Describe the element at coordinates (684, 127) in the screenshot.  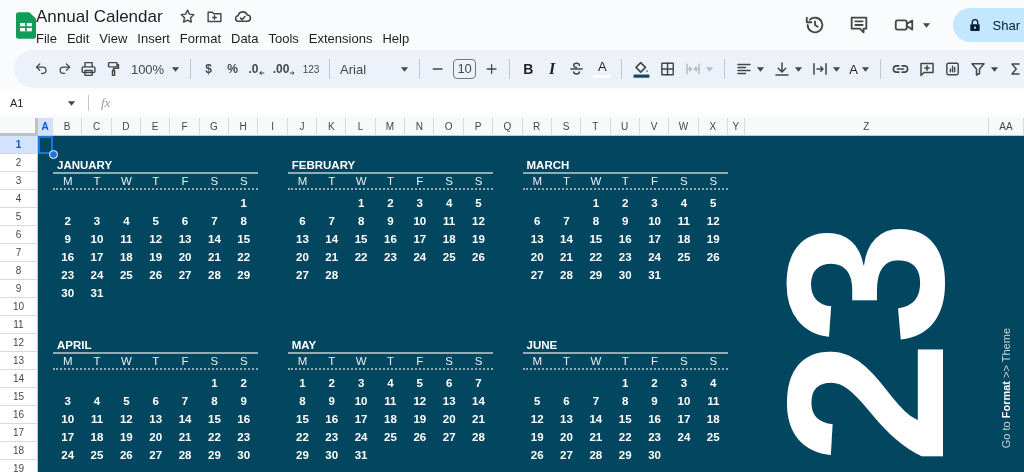
I see `column-header: W` at that location.